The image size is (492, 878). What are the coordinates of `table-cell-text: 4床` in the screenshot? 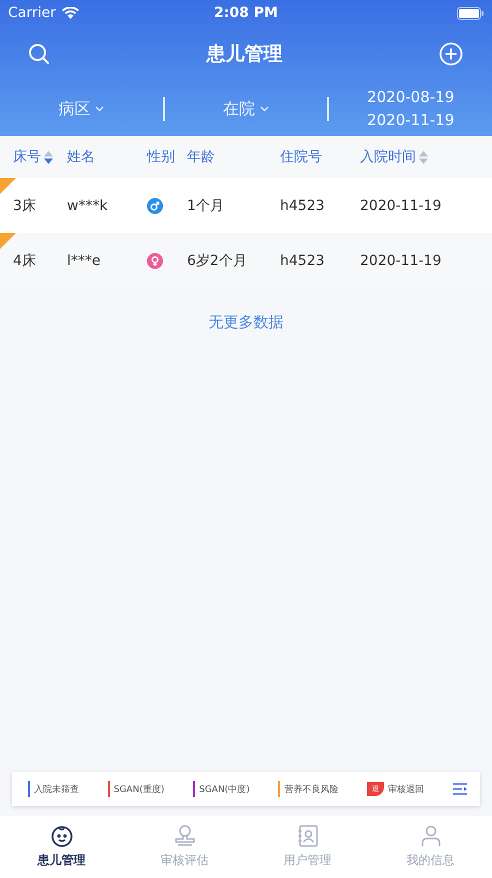 It's located at (24, 261).